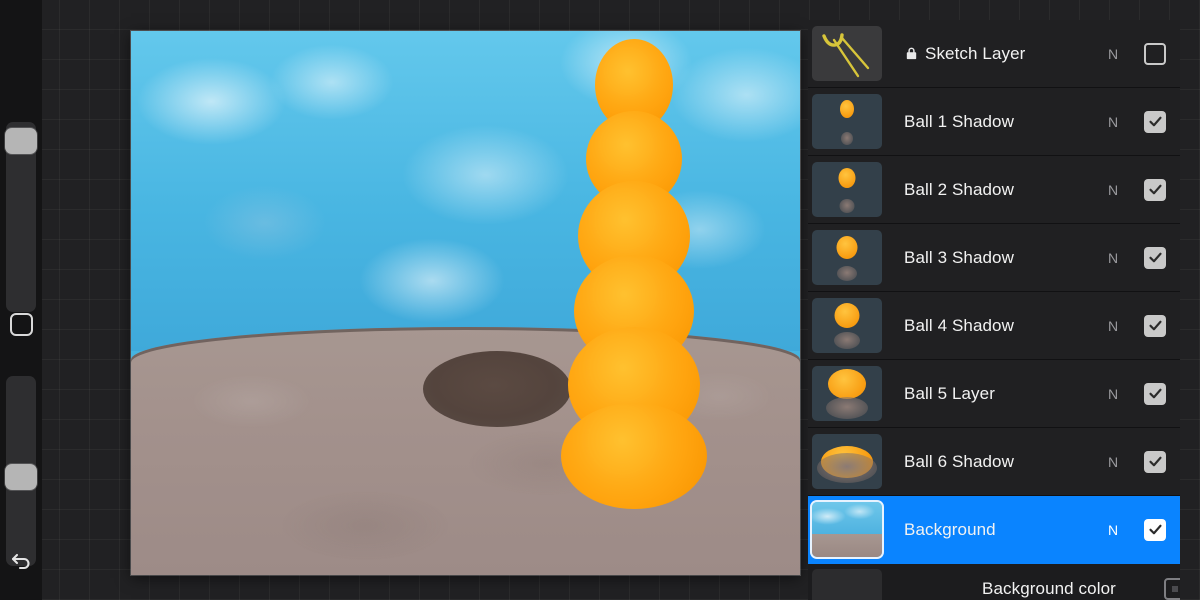 The height and width of the screenshot is (600, 1200). I want to click on layer-row: Ball 4 Shadow N, so click(994, 326).